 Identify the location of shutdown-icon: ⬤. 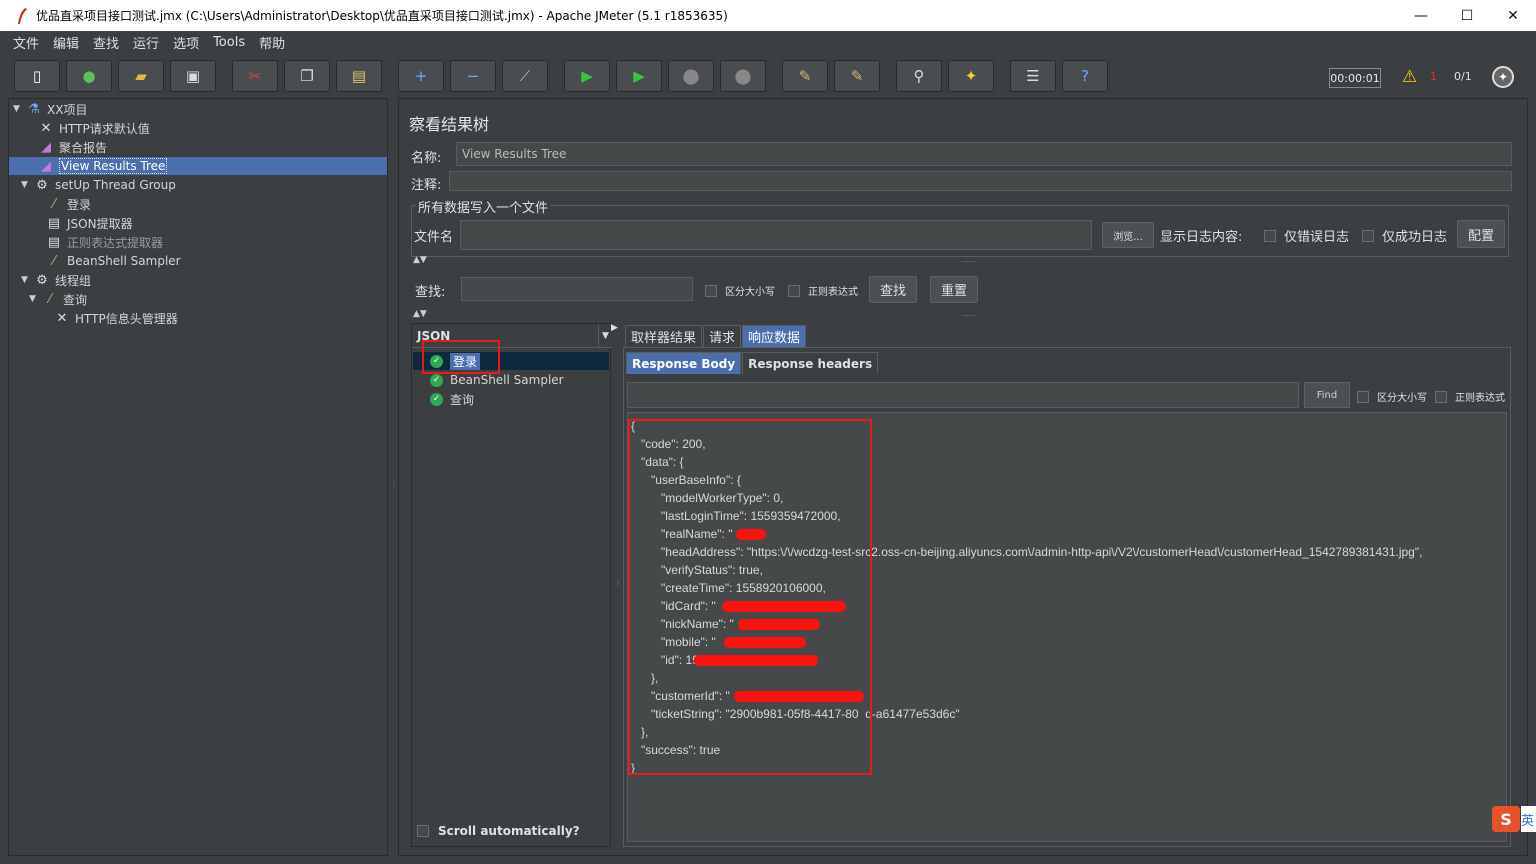
(743, 76).